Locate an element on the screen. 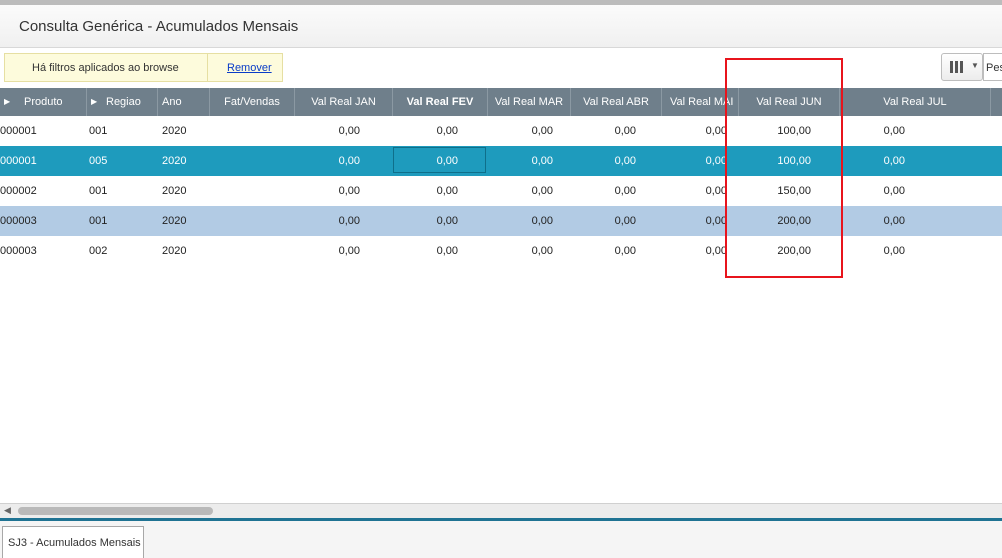 The width and height of the screenshot is (1002, 558). search-placeholder: Pes is located at coordinates (994, 68).